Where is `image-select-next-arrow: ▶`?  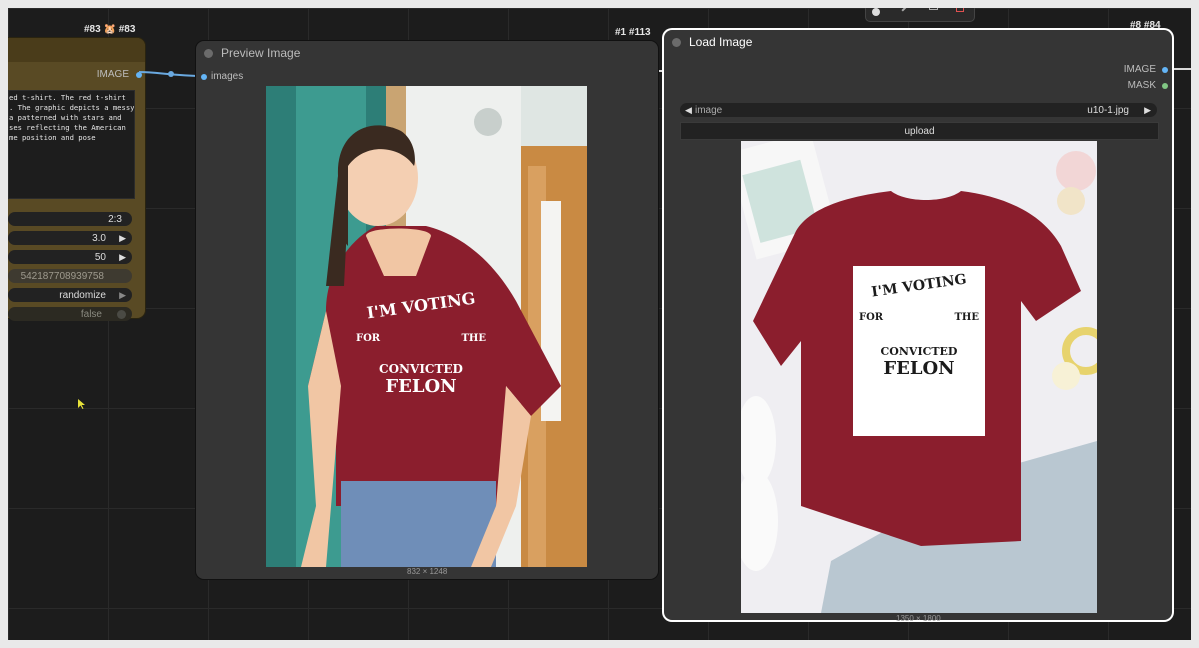
image-select-next-arrow: ▶ is located at coordinates (1147, 110).